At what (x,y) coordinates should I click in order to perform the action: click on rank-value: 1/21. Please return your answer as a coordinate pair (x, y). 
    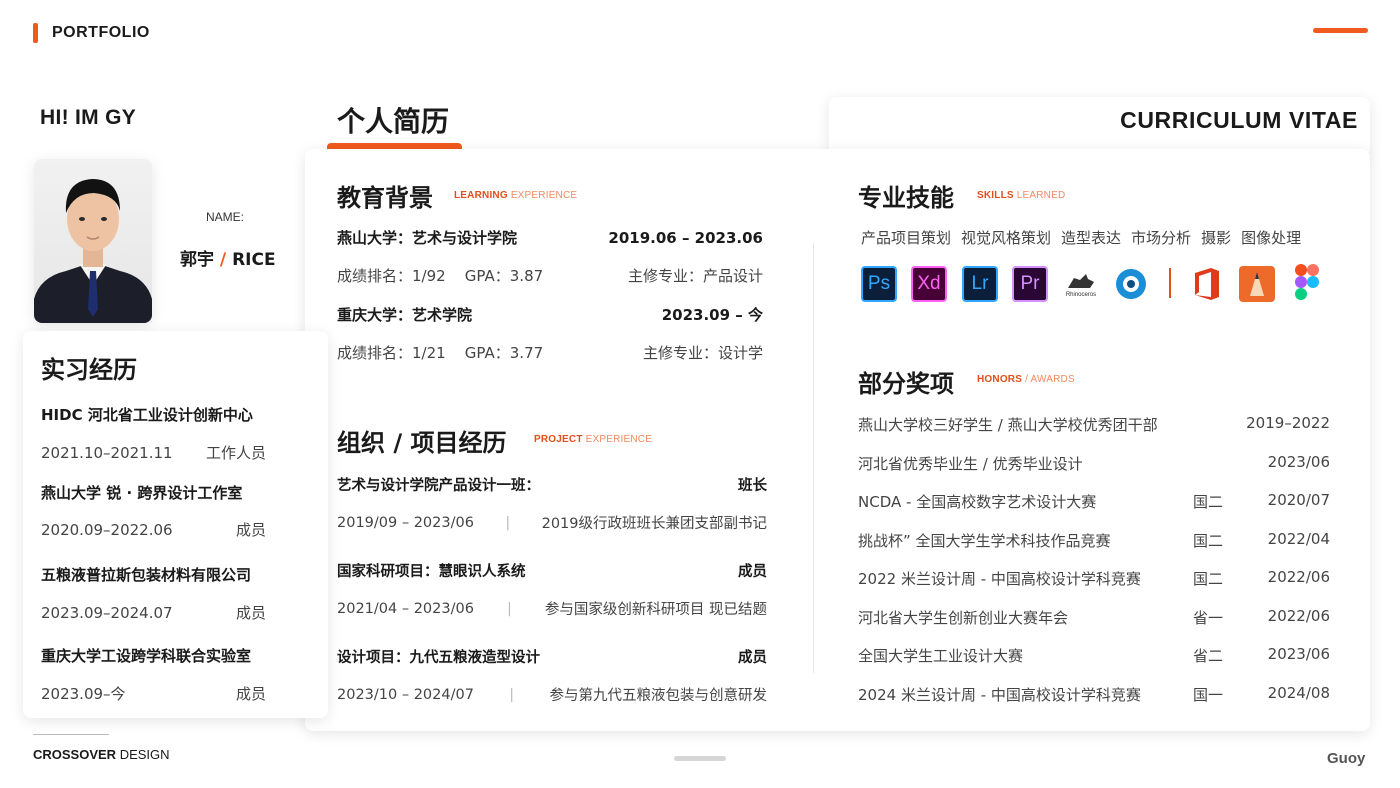
    Looking at the image, I should click on (429, 353).